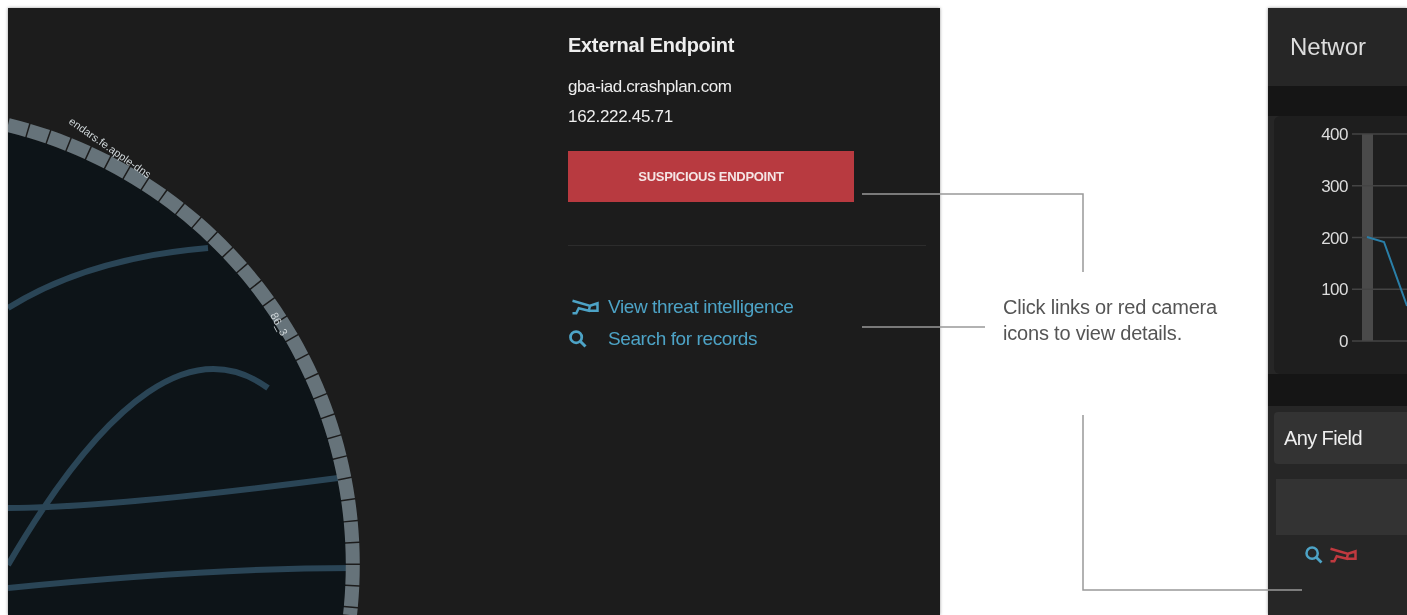 The height and width of the screenshot is (615, 1407). I want to click on panel-title: Networ, so click(1328, 47).